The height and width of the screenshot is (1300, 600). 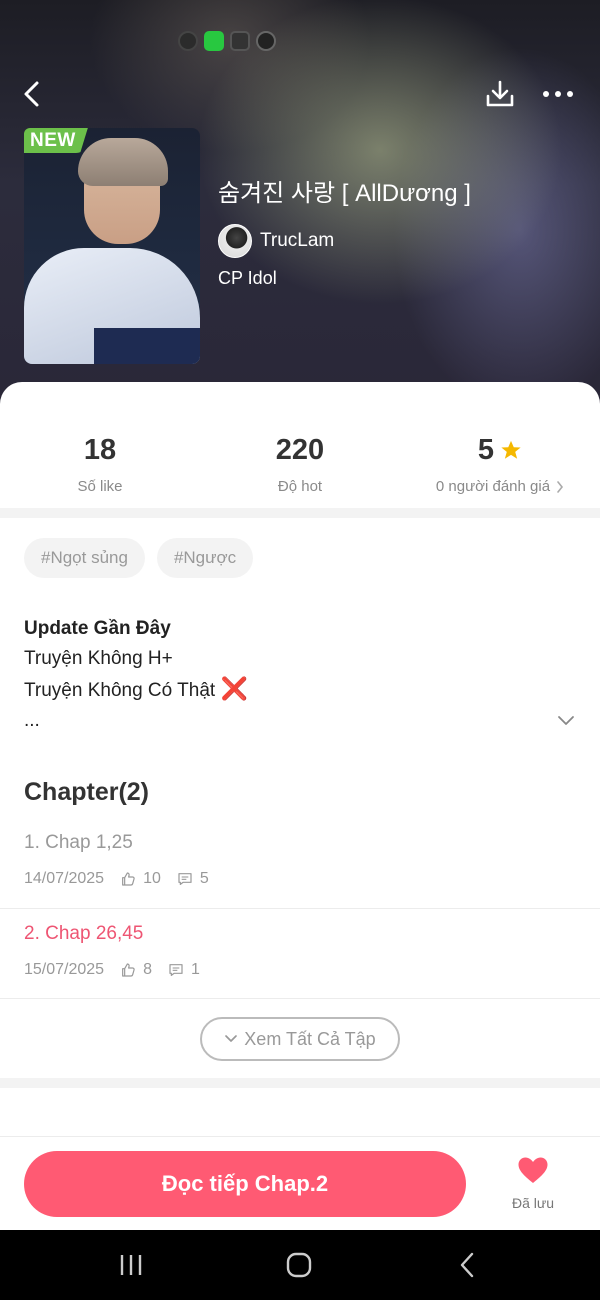 What do you see at coordinates (64, 878) in the screenshot?
I see `chapter-date: 14/07/2025` at bounding box center [64, 878].